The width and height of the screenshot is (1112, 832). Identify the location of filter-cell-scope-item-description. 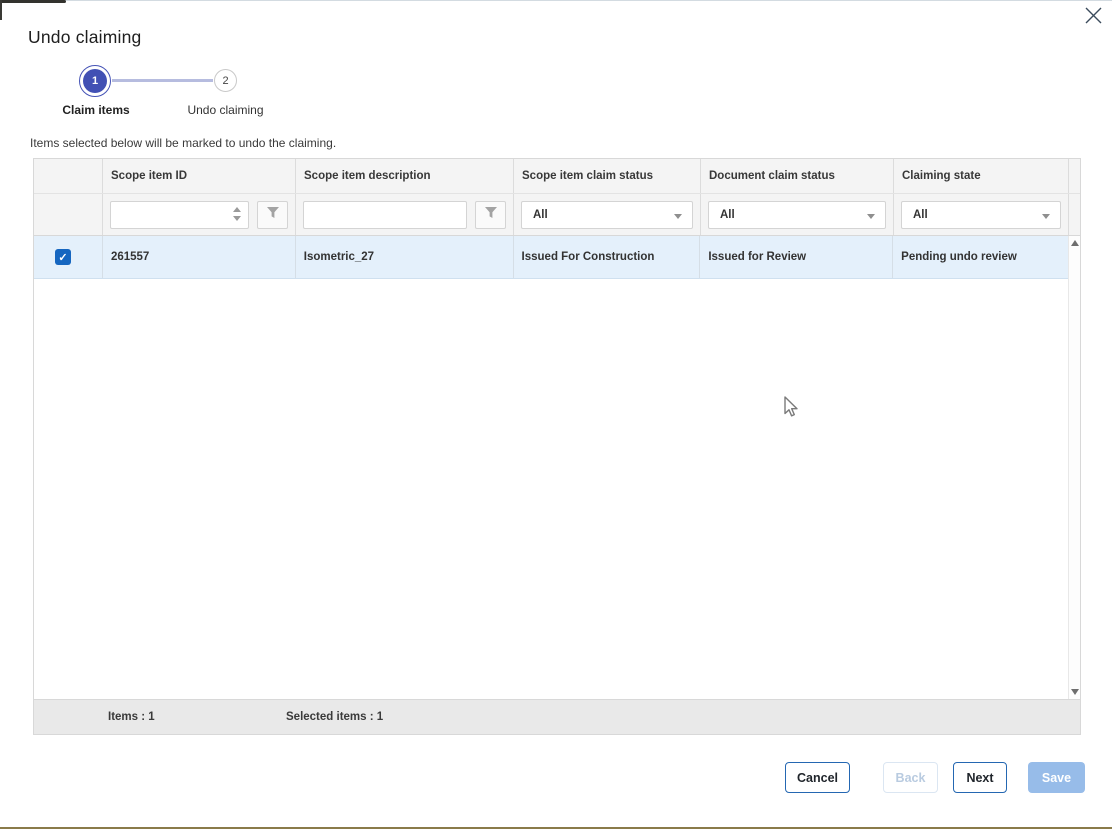
(405, 214).